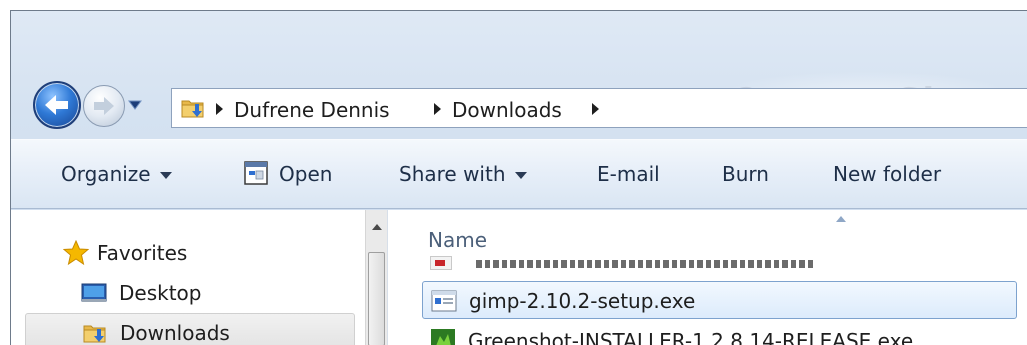 The image size is (1027, 345). What do you see at coordinates (719, 300) in the screenshot?
I see `file-row-gimp: gimp-2.10.2-setup.exe` at bounding box center [719, 300].